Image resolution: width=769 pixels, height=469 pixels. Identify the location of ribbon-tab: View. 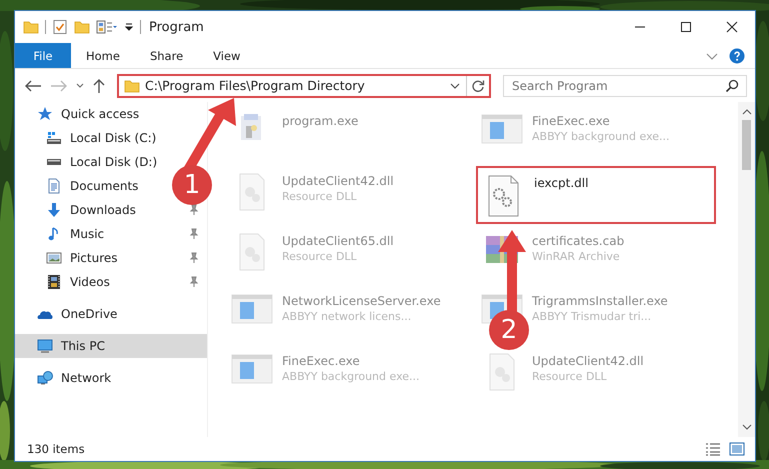
(227, 55).